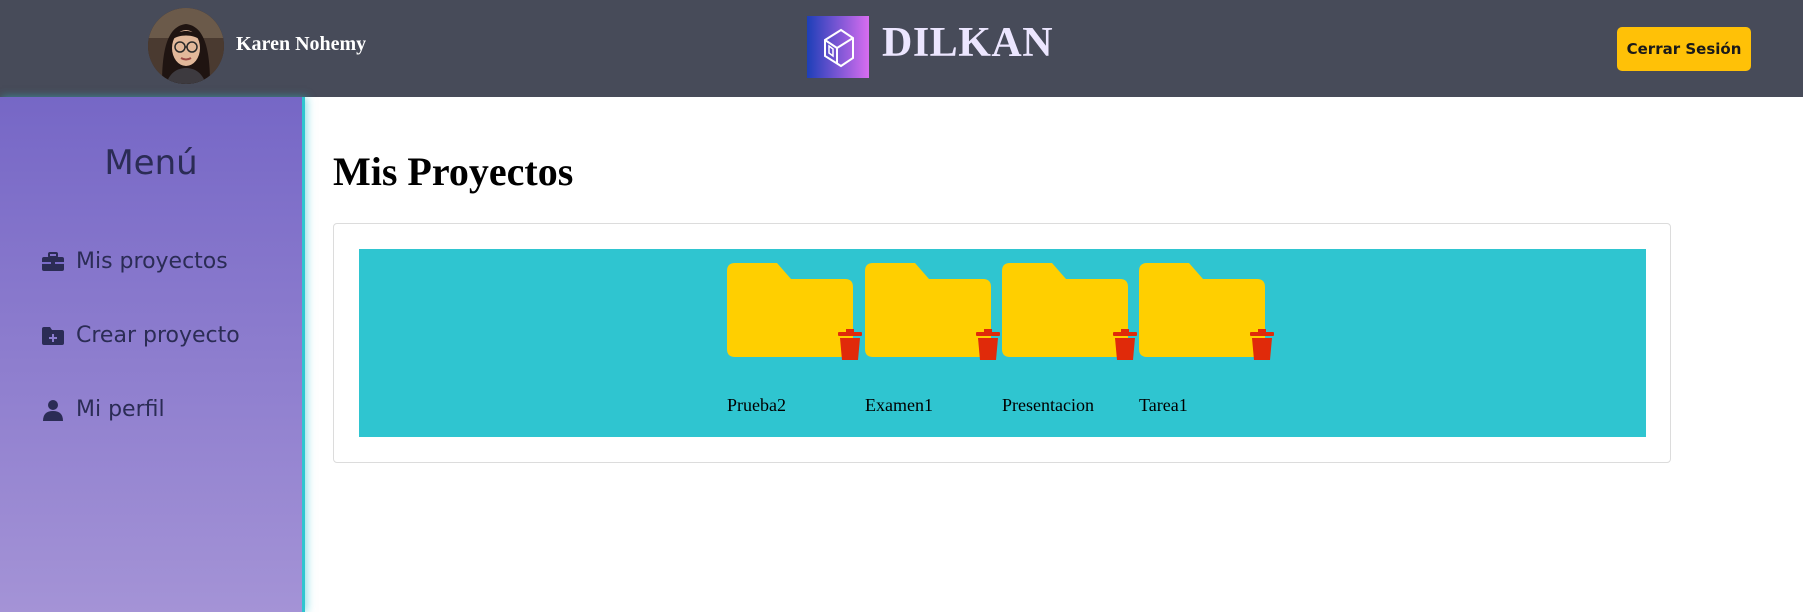  I want to click on sidebar-item-mi-perfil: Mi perfil, so click(102, 409).